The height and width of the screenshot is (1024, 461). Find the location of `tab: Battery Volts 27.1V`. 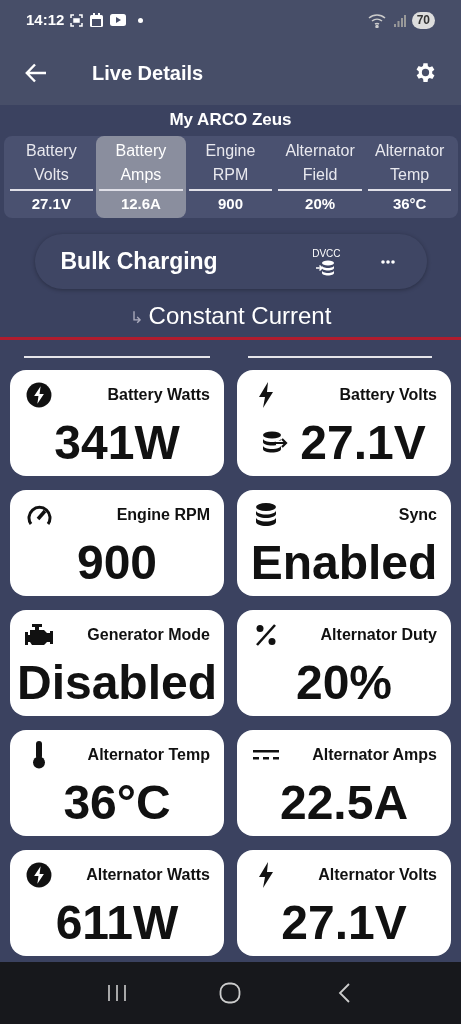

tab: Battery Volts 27.1V is located at coordinates (51, 177).